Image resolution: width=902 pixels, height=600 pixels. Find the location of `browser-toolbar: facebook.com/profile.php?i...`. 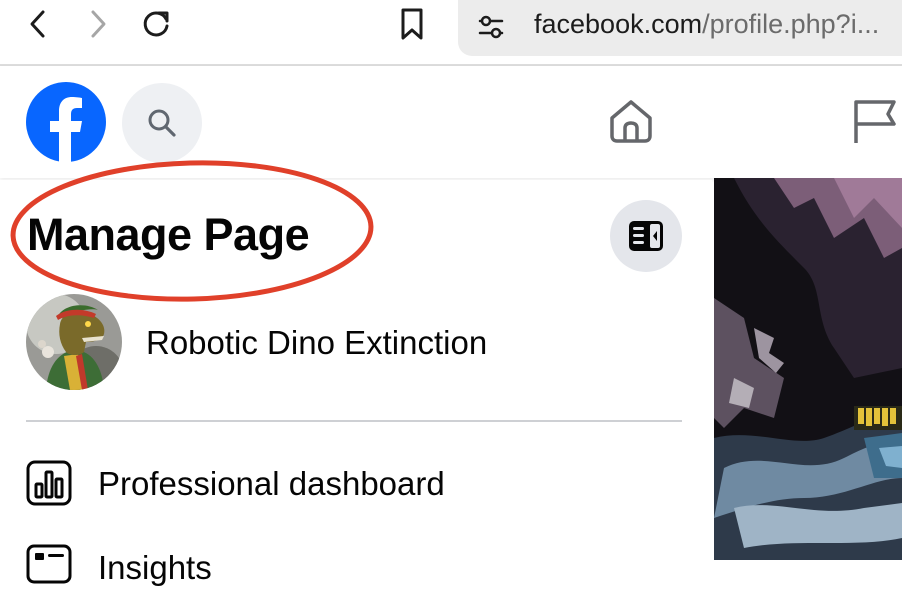

browser-toolbar: facebook.com/profile.php?i... is located at coordinates (451, 33).